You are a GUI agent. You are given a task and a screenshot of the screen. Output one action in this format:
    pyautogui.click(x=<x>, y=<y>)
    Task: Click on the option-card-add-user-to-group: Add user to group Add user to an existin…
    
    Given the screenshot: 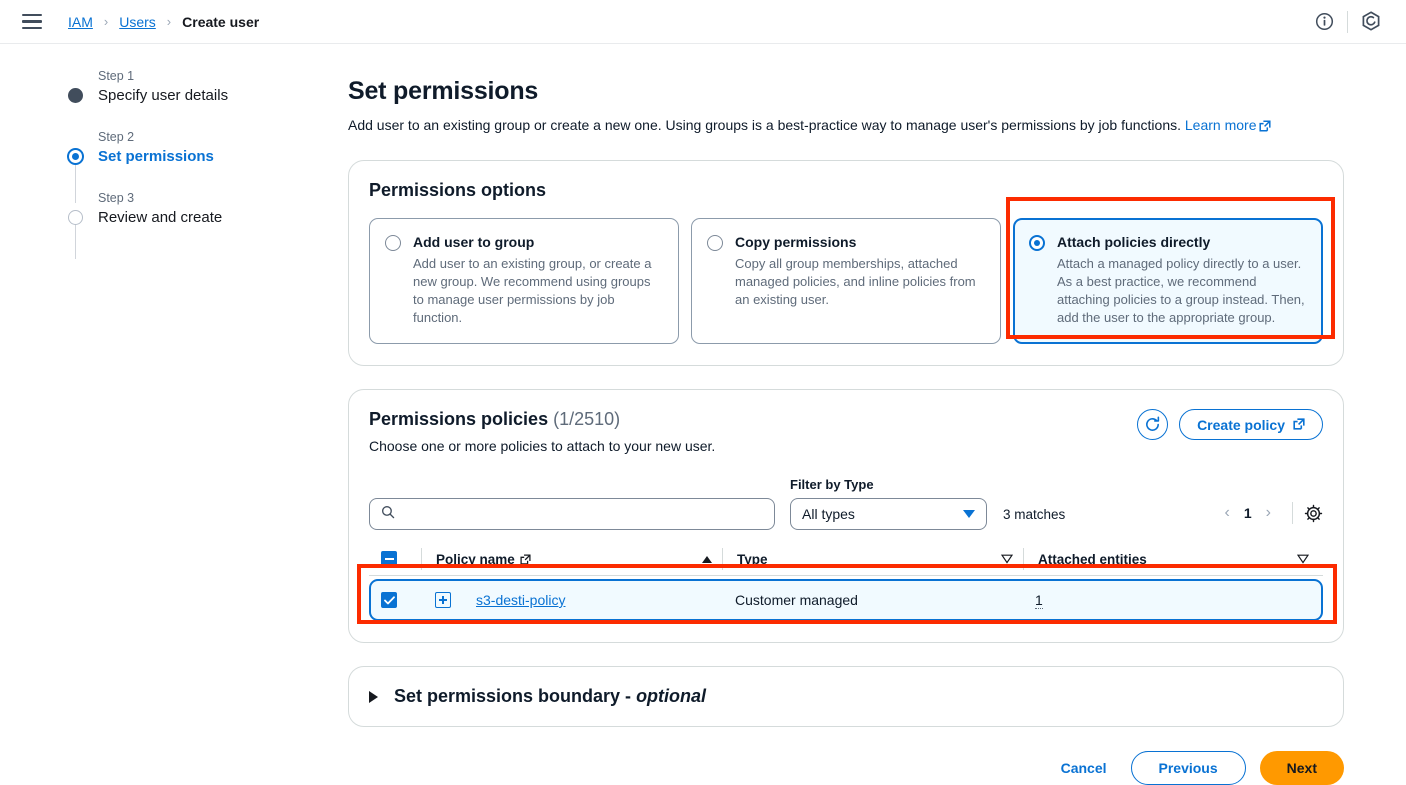 What is the action you would take?
    pyautogui.click(x=524, y=281)
    